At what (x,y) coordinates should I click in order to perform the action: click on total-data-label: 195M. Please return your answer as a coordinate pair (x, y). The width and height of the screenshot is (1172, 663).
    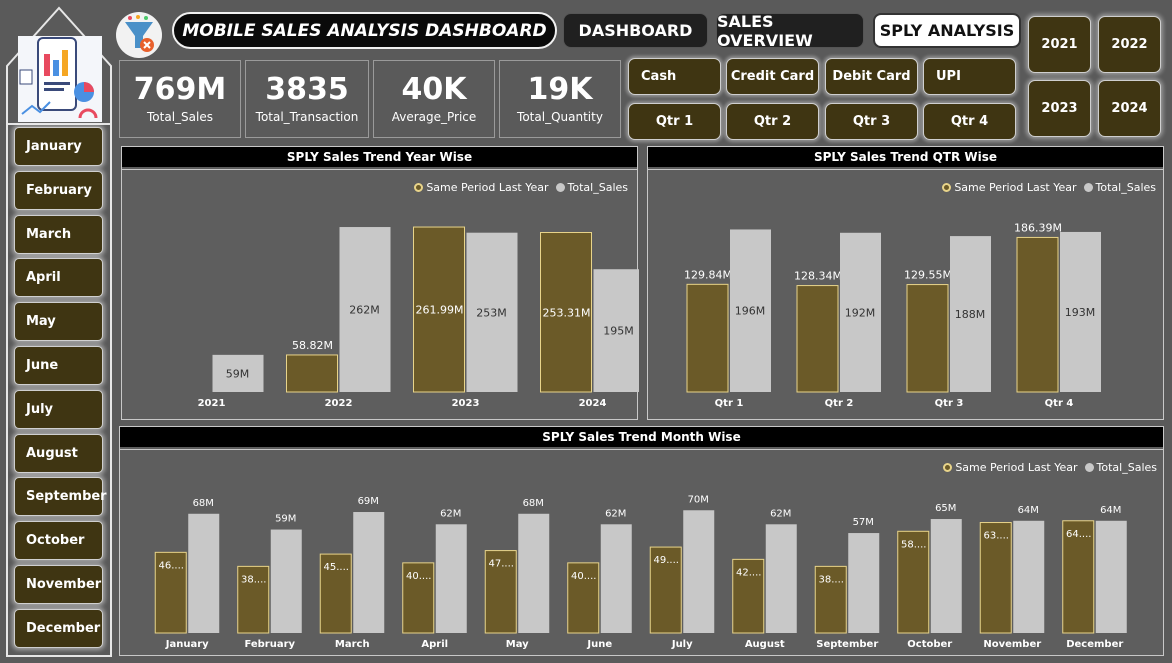
    Looking at the image, I should click on (618, 331).